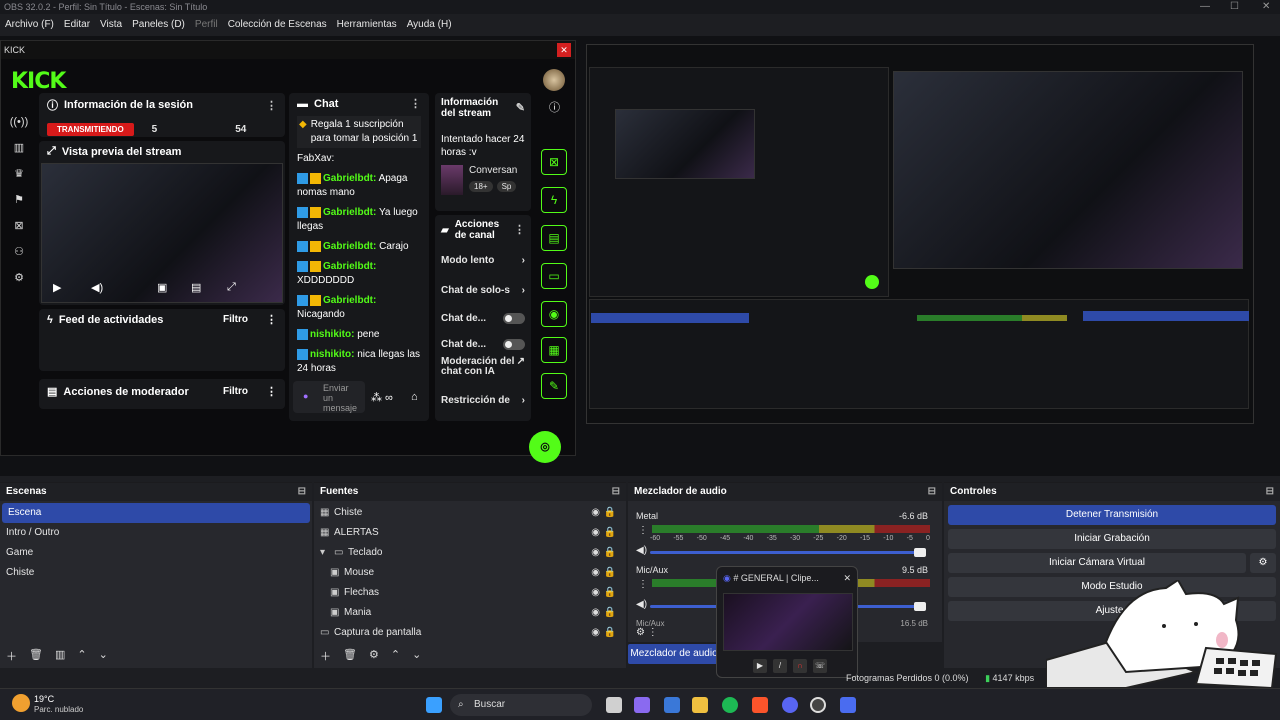 This screenshot has height=720, width=1280. Describe the element at coordinates (483, 401) in the screenshot. I see `restriction-row: Restricción de ›` at that location.